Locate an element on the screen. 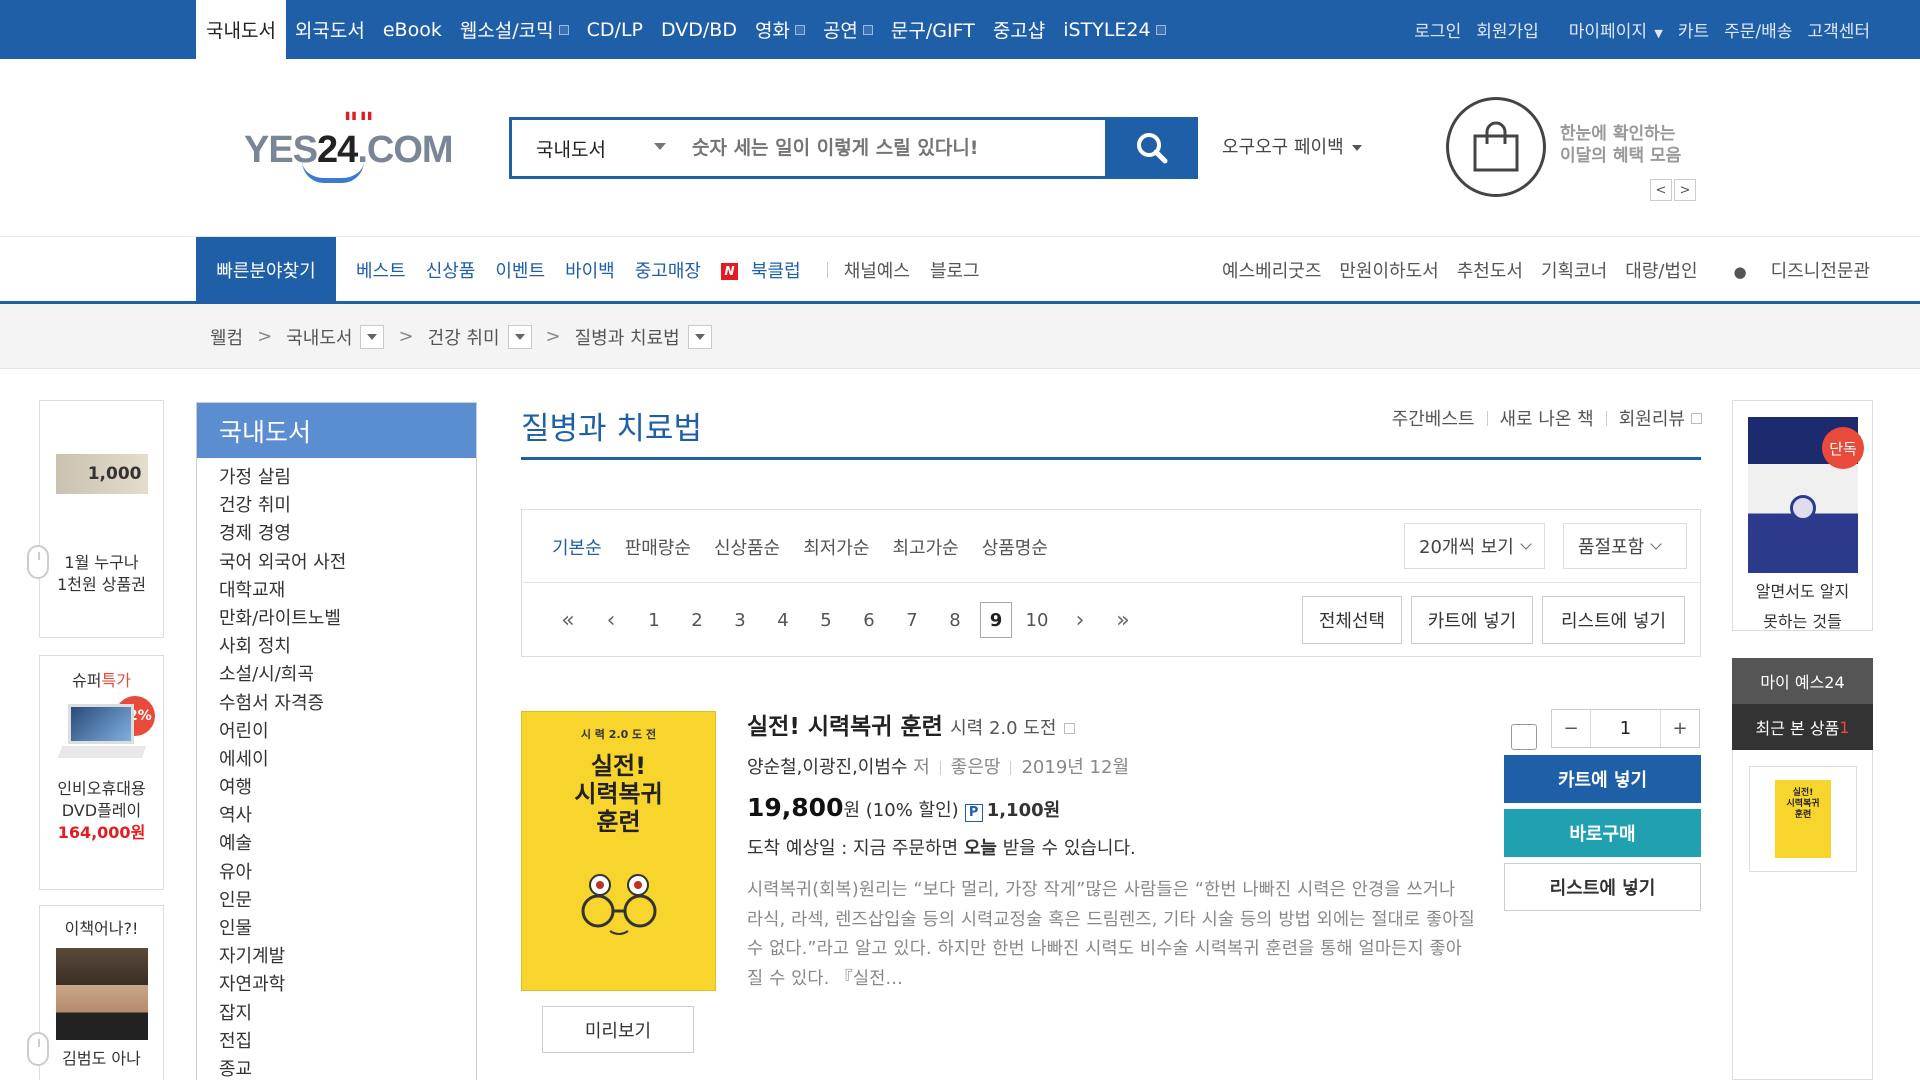 This screenshot has height=1084, width=1920. gnb-tab-ebook: eBook is located at coordinates (412, 29).